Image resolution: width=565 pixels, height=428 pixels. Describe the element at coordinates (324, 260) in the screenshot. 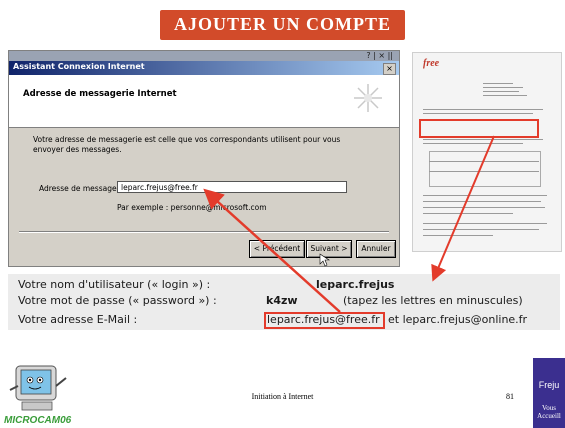

I see `mouse-cursor-icon` at that location.